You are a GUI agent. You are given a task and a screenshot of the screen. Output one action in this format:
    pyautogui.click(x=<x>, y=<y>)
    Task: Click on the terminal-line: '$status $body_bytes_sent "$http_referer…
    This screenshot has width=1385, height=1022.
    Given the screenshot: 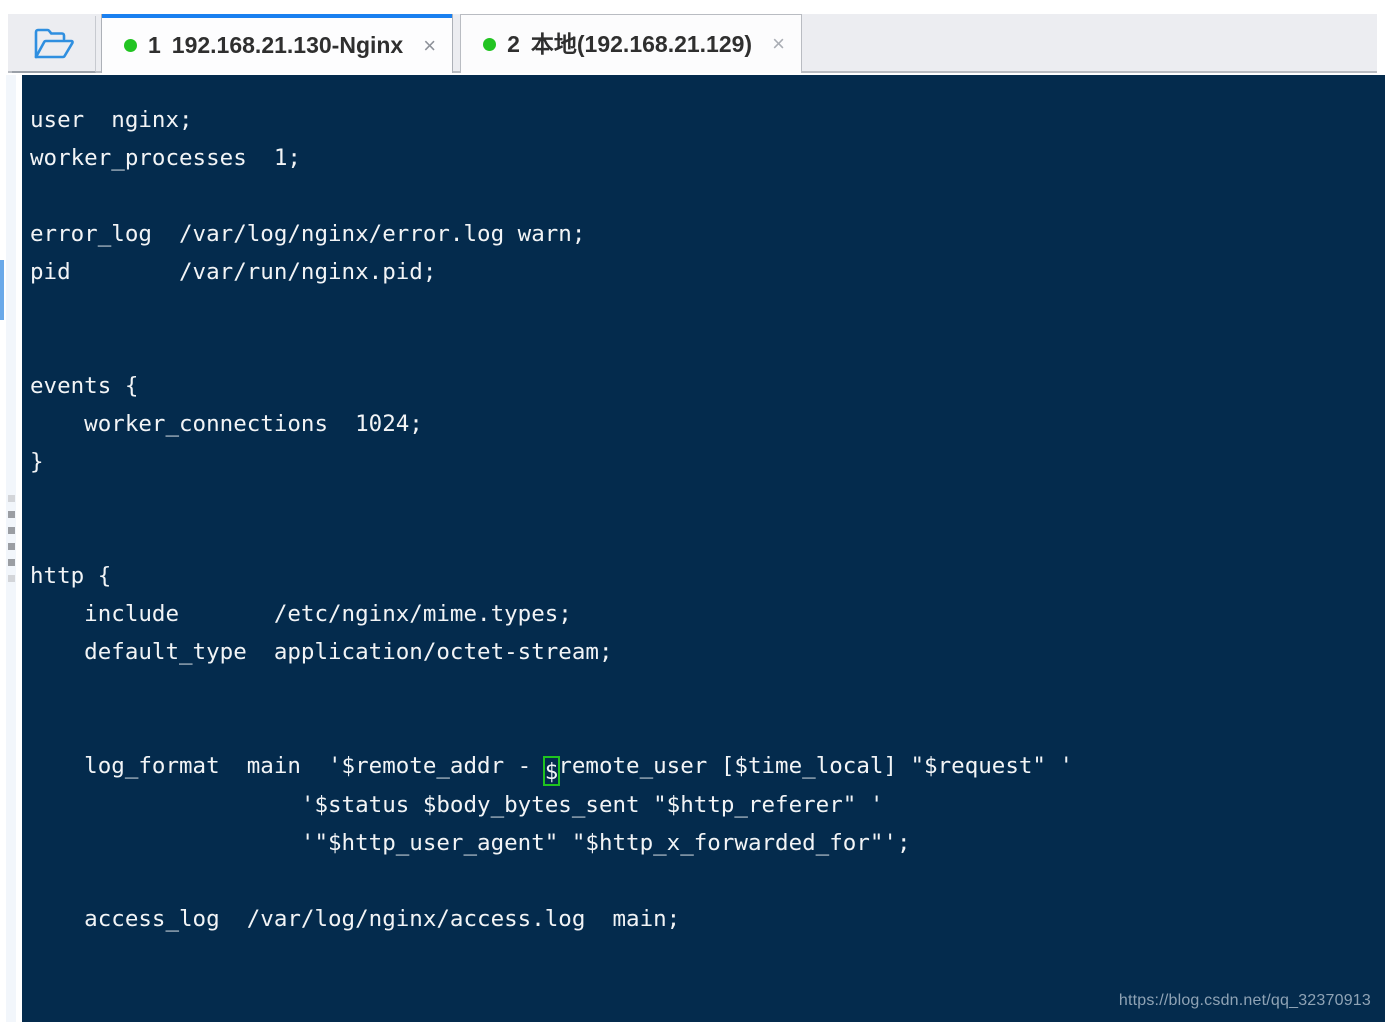 What is the action you would take?
    pyautogui.click(x=457, y=805)
    